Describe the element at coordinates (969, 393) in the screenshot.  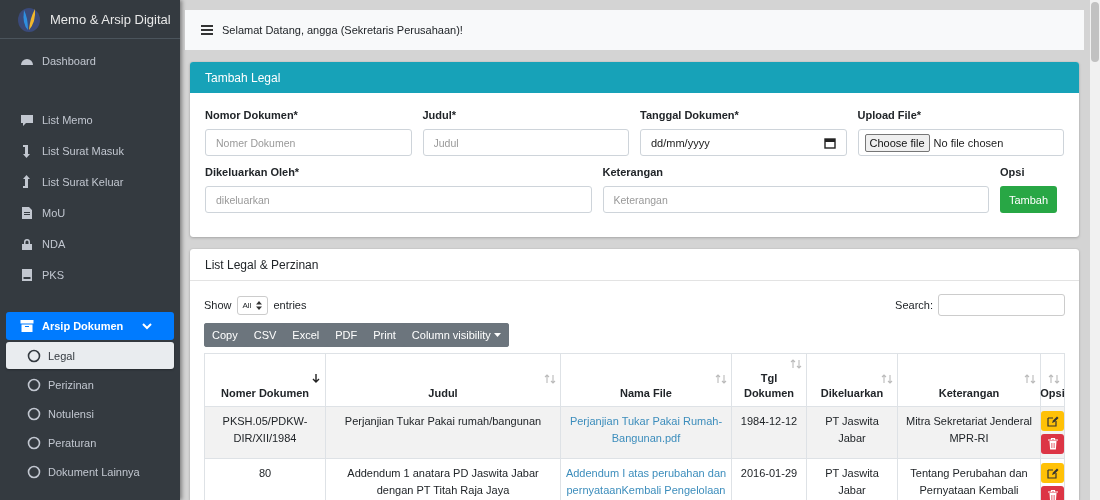
I see `column-header: Keterangan` at that location.